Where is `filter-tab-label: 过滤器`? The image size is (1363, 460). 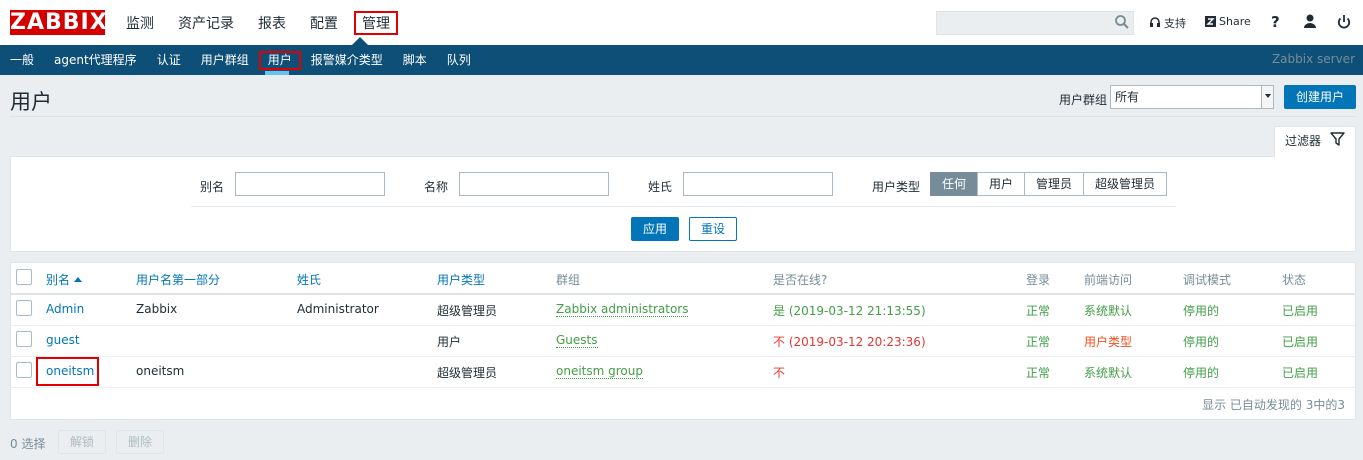 filter-tab-label: 过滤器 is located at coordinates (1303, 141).